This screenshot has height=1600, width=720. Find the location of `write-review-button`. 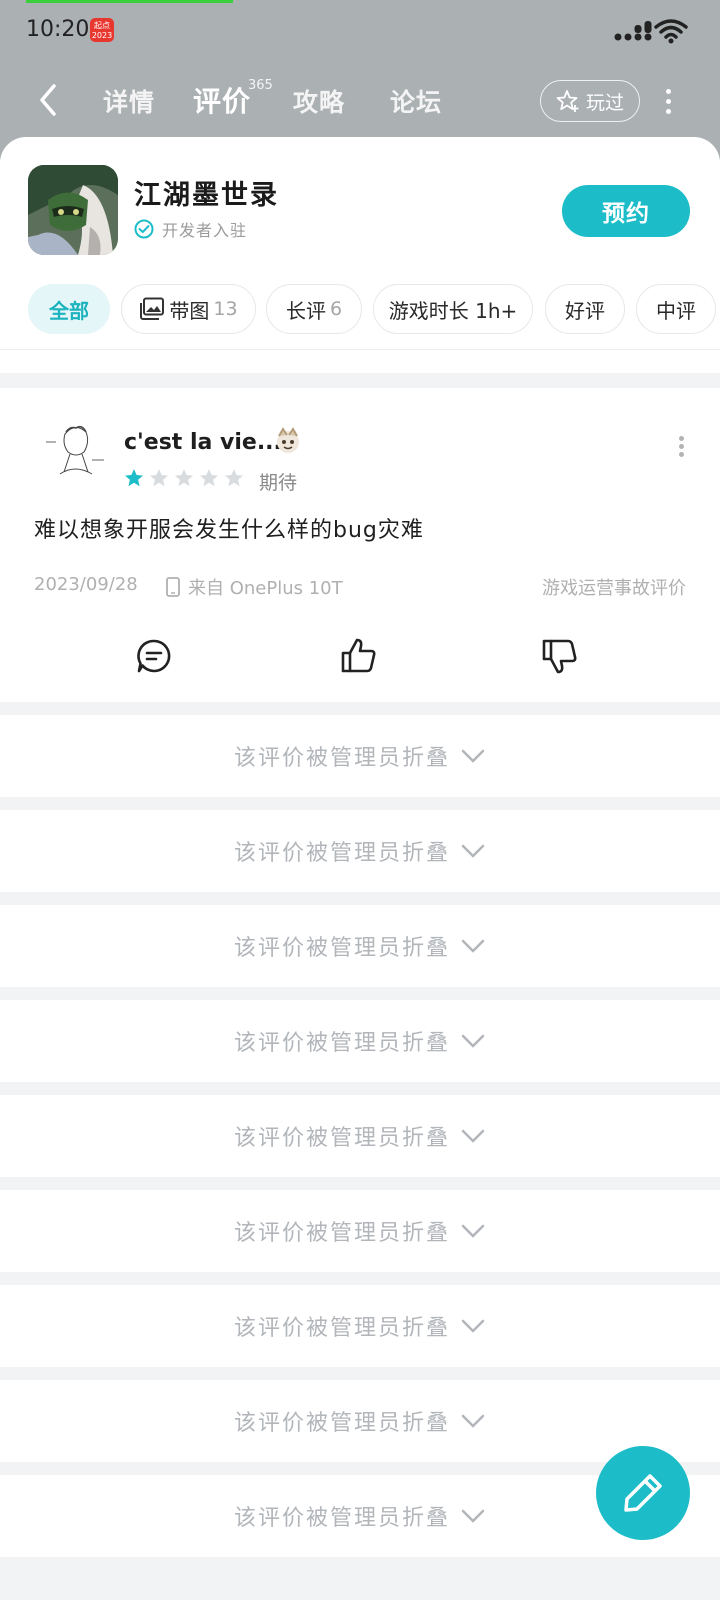

write-review-button is located at coordinates (643, 1493).